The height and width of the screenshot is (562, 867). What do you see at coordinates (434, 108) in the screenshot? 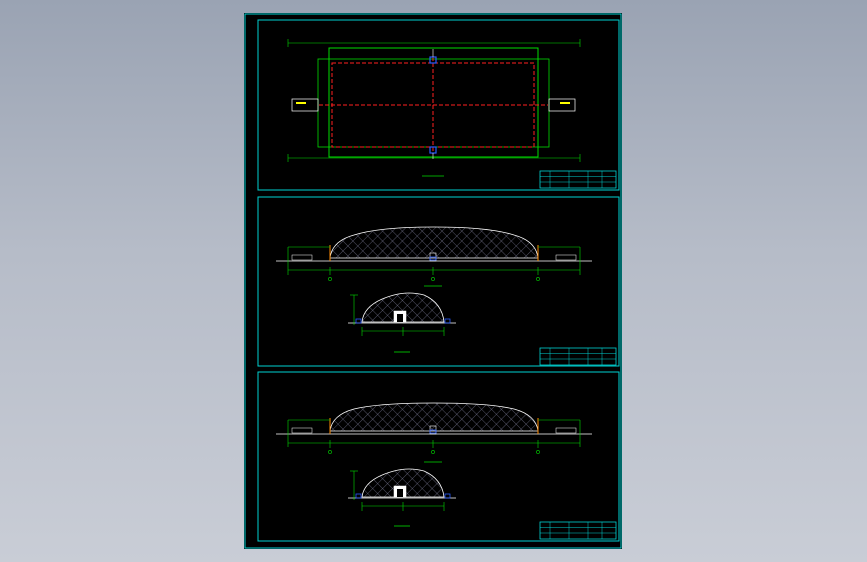
I see `plan-view` at bounding box center [434, 108].